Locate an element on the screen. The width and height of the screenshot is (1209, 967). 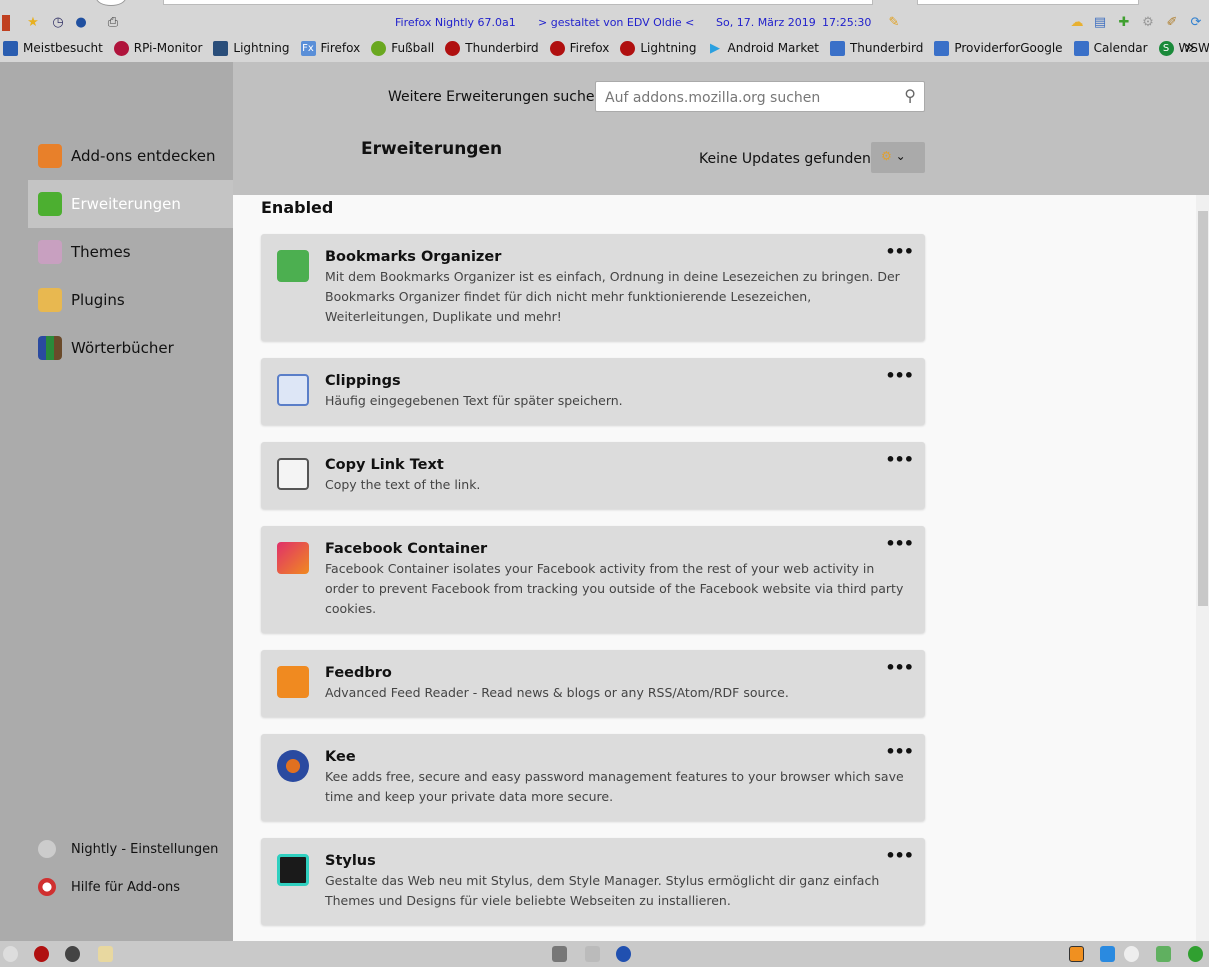
history-icon: ◷ is located at coordinates (58, 23).